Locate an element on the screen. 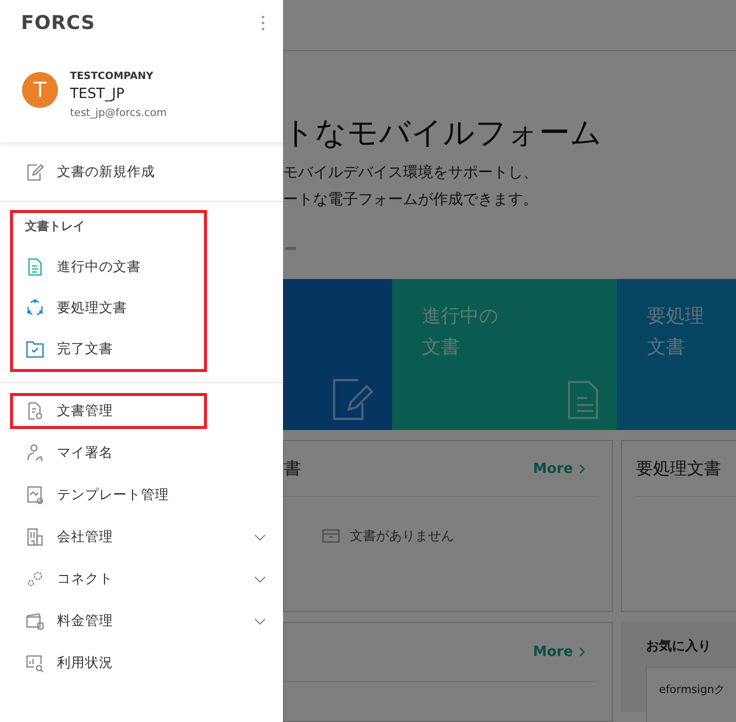 This screenshot has width=736, height=722. hero-text: ートな電子フォームが作成できます。 is located at coordinates (411, 199).